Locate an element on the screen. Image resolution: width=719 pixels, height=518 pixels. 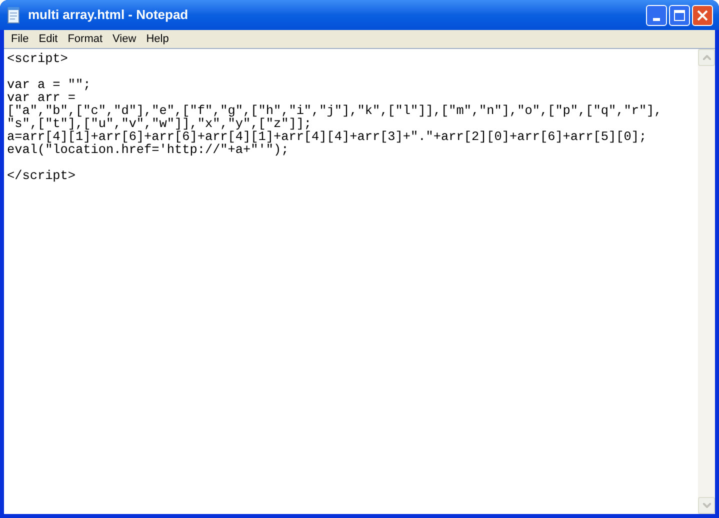
minimize-button is located at coordinates (656, 15).